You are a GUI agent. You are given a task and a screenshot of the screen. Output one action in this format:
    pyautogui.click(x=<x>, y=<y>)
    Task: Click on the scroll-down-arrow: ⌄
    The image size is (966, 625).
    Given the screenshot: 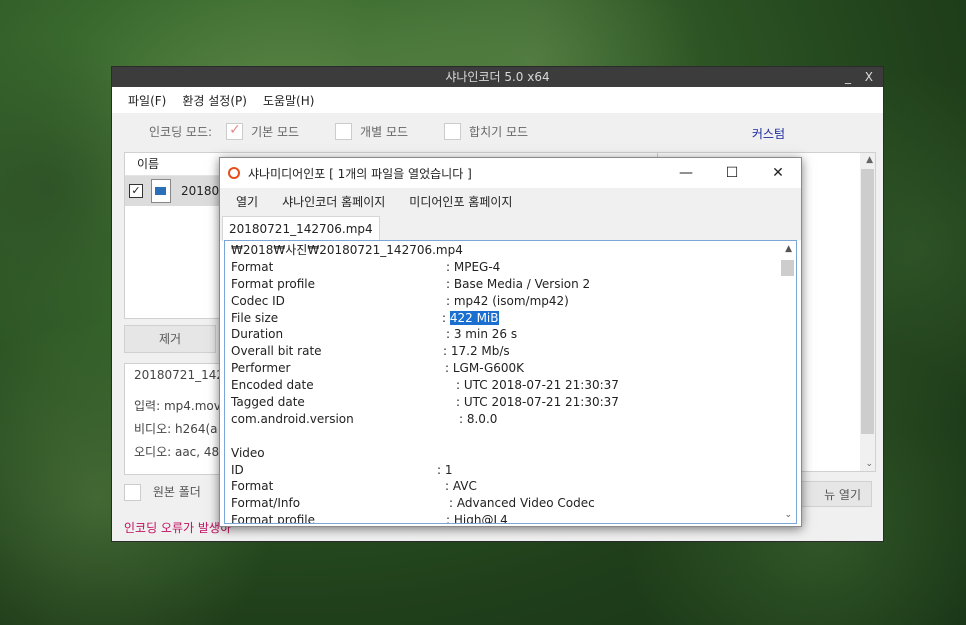 What is the action you would take?
    pyautogui.click(x=869, y=464)
    